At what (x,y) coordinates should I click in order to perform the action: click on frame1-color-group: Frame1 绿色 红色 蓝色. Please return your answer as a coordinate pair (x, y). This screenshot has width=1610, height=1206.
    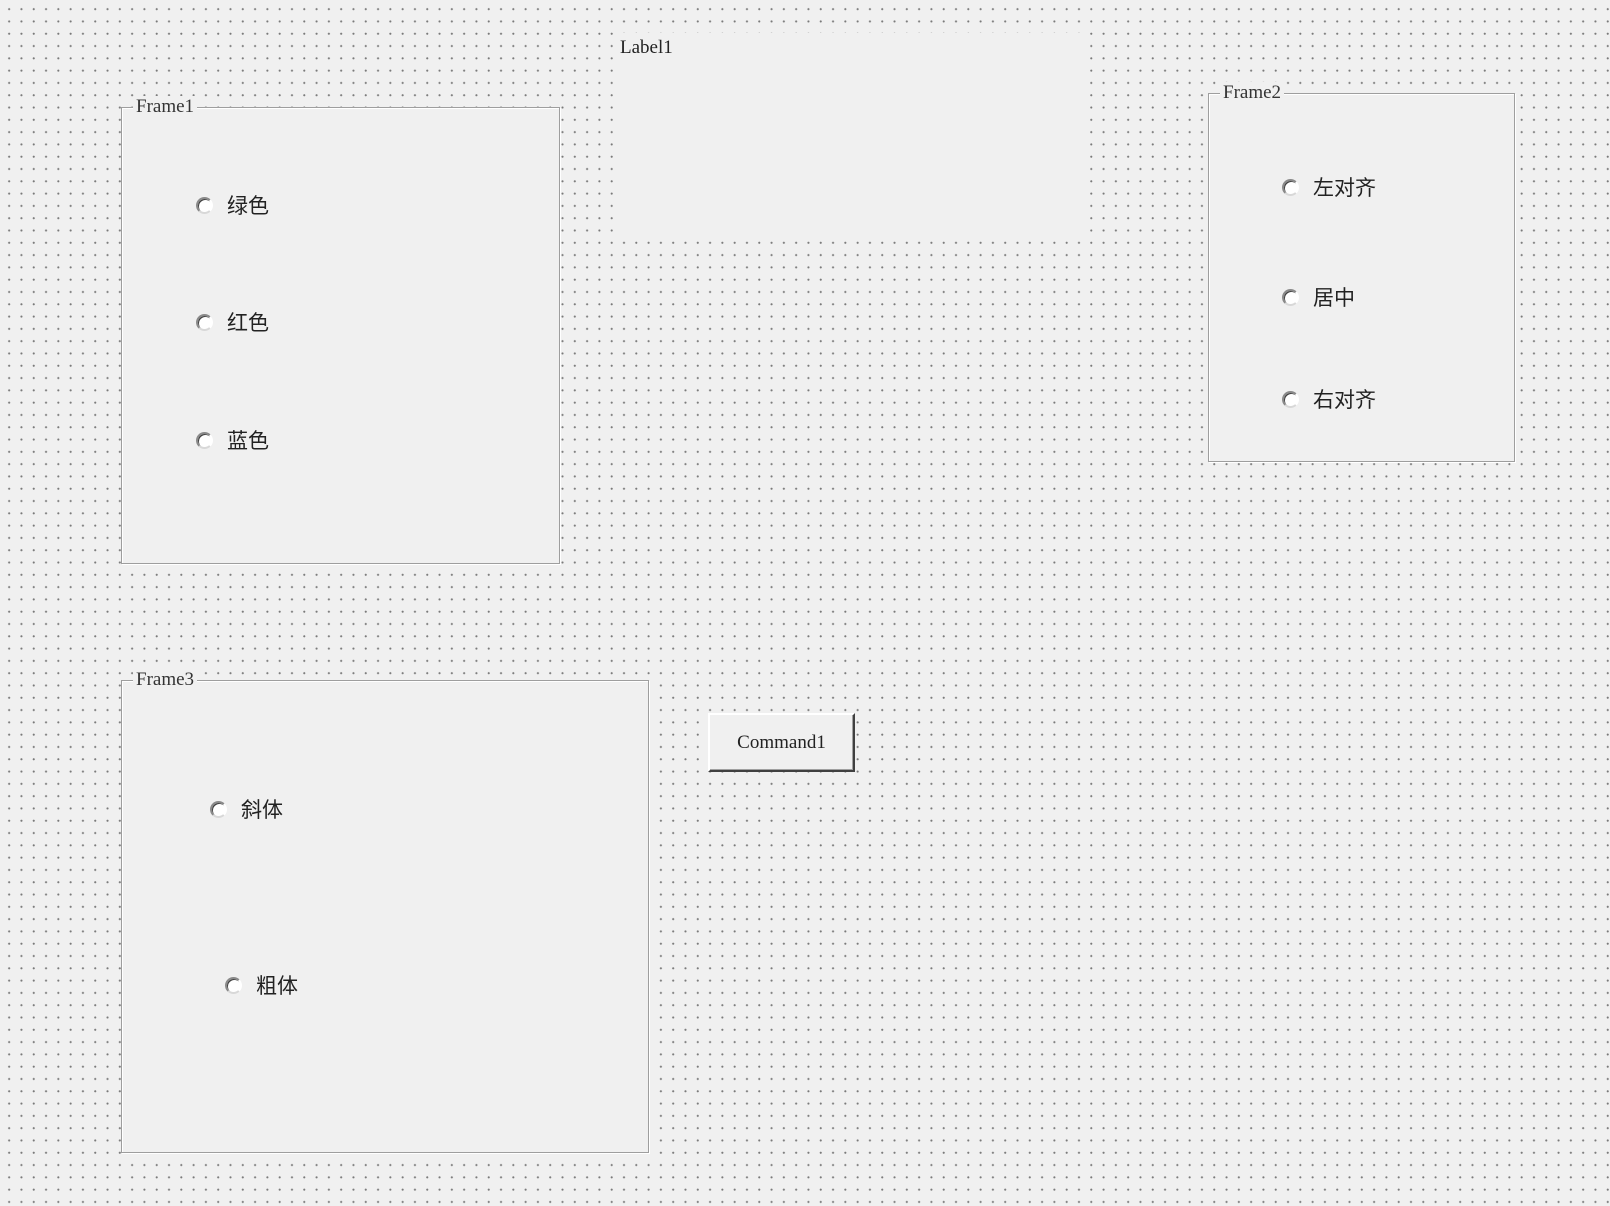
    Looking at the image, I should click on (340, 330).